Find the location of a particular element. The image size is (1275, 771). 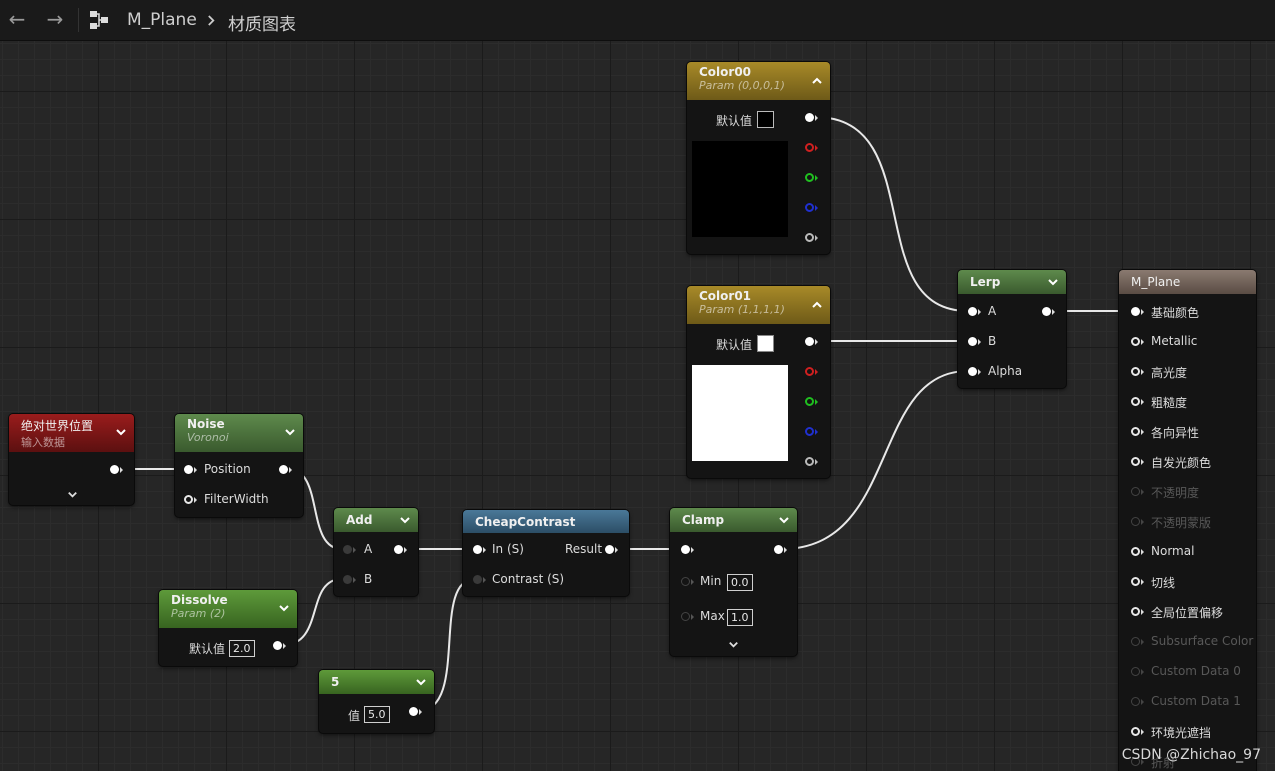

max-label: Max is located at coordinates (712, 616).